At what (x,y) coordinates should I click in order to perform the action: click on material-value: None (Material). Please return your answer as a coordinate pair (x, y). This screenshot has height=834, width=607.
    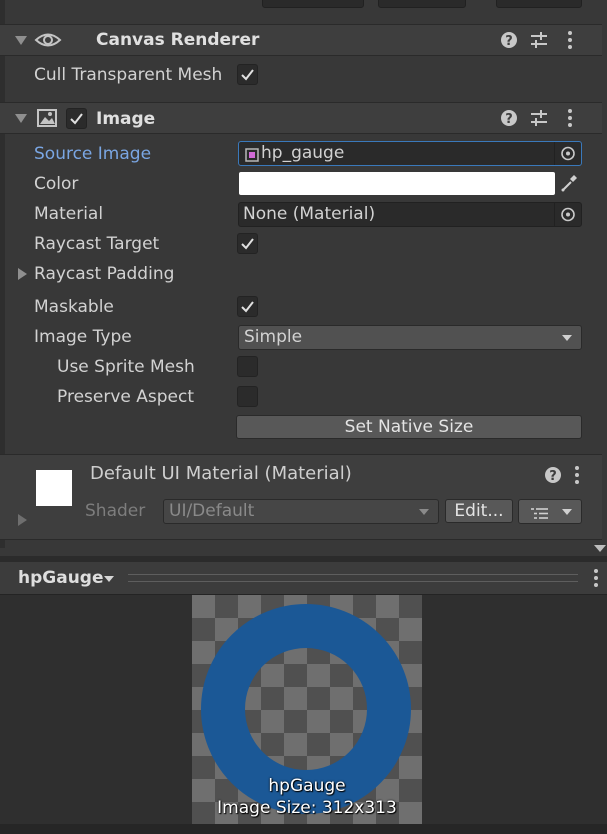
    Looking at the image, I should click on (309, 214).